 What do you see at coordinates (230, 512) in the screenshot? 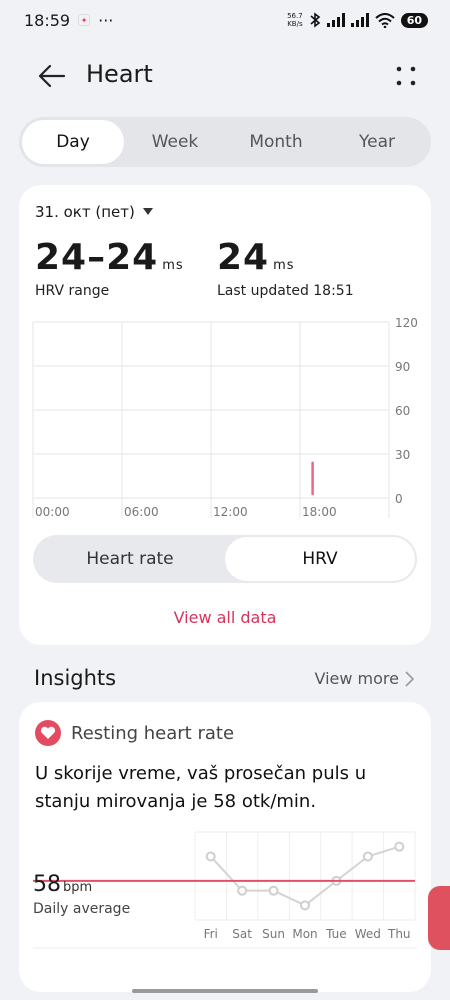
I see `x-tick-label: 12:00` at bounding box center [230, 512].